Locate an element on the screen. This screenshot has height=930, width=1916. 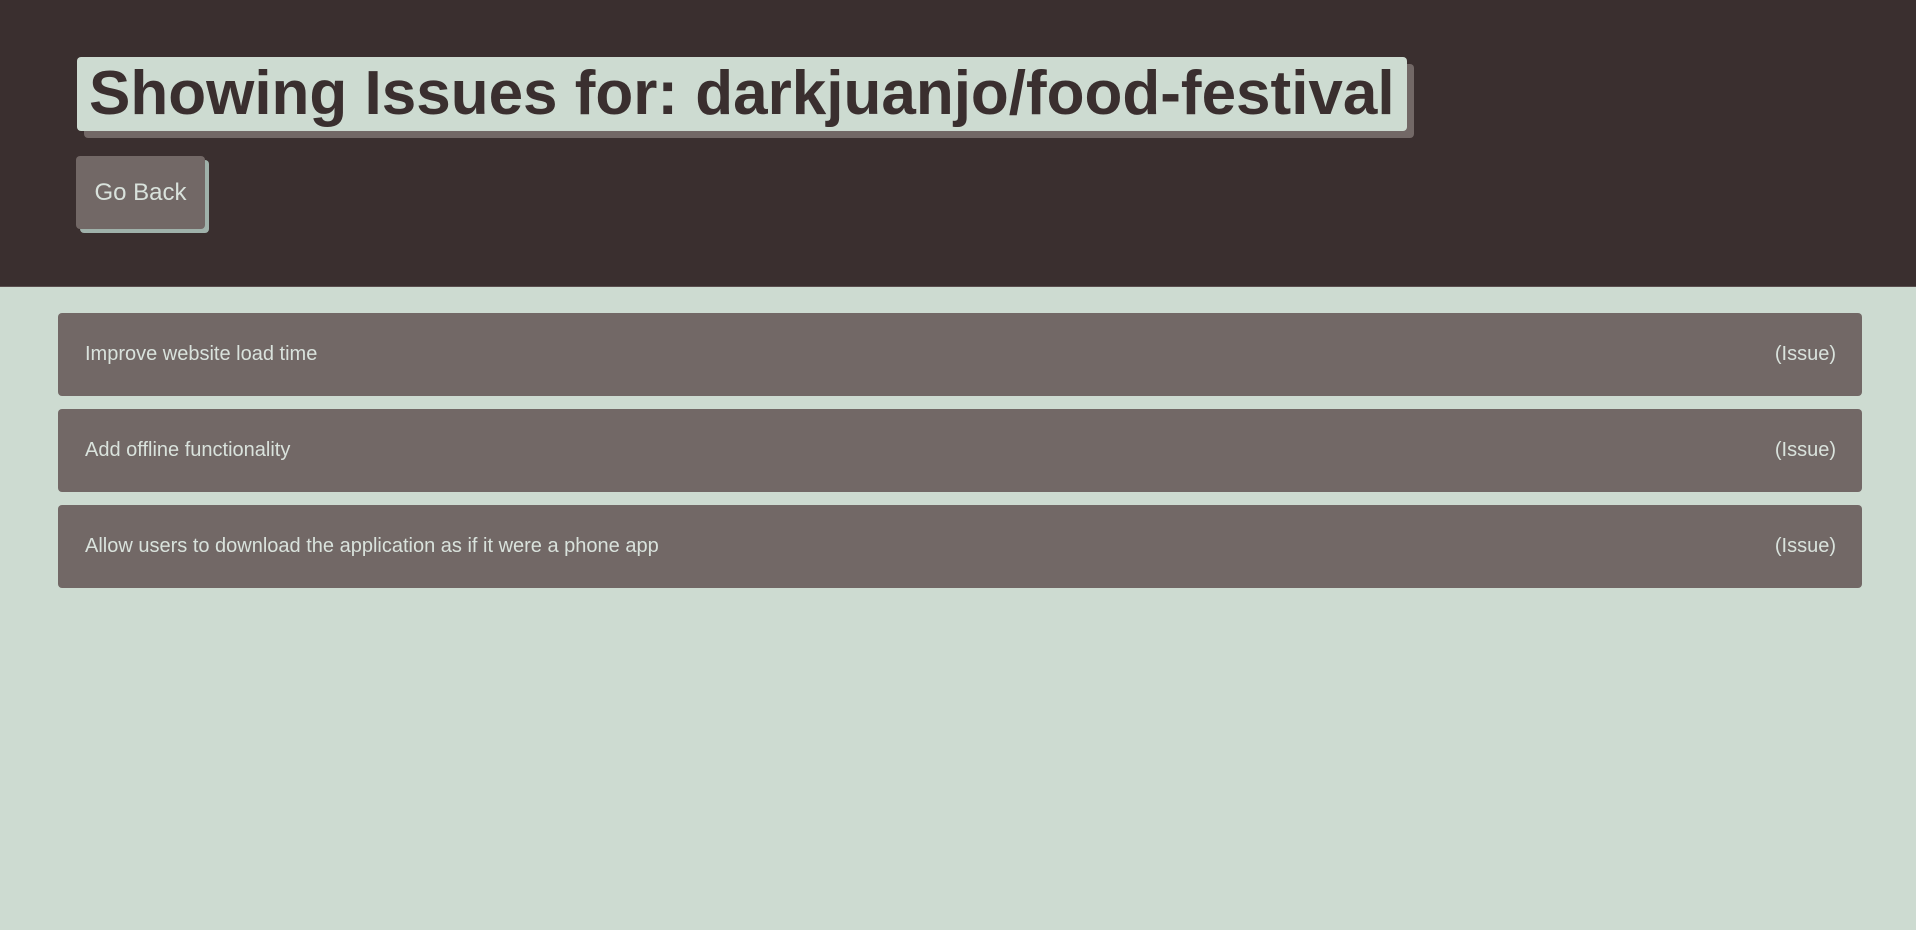
issue-title: Add offline functionality is located at coordinates (188, 450).